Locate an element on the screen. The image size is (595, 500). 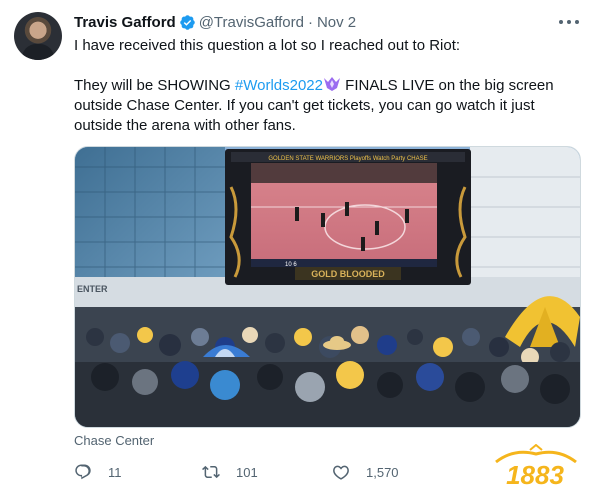
verified-badge-icon is located at coordinates (187, 22).